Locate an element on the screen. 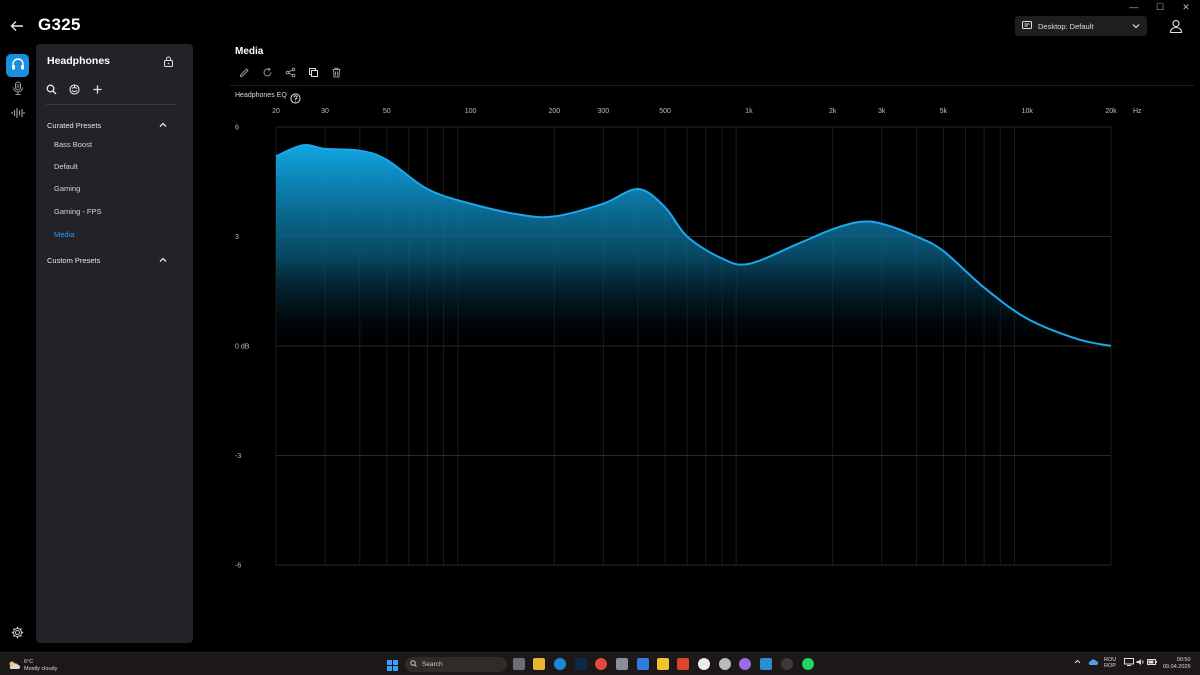 Image resolution: width=1200 pixels, height=675 pixels. notes-icon is located at coordinates (663, 664).